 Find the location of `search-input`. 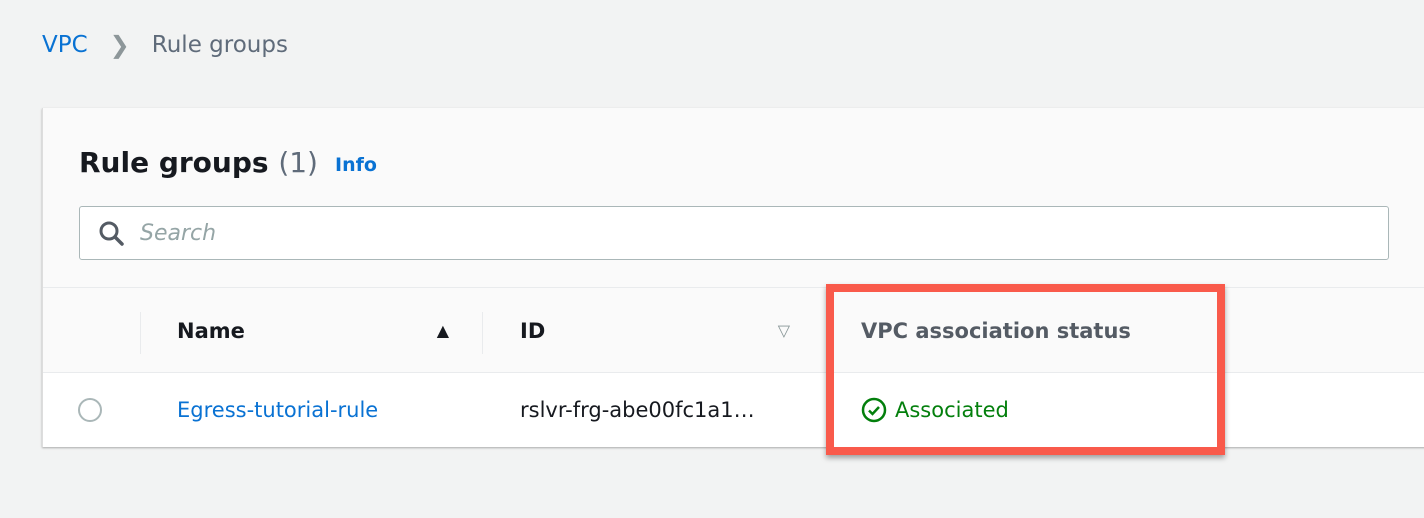

search-input is located at coordinates (740, 233).